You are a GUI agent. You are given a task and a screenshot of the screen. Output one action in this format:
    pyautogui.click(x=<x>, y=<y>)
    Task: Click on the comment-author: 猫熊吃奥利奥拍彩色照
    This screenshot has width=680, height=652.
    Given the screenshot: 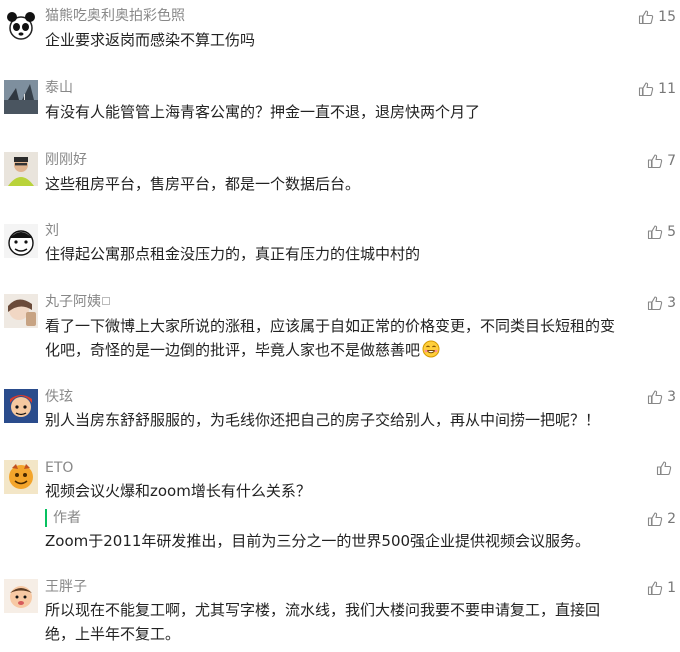 What is the action you would take?
    pyautogui.click(x=115, y=16)
    